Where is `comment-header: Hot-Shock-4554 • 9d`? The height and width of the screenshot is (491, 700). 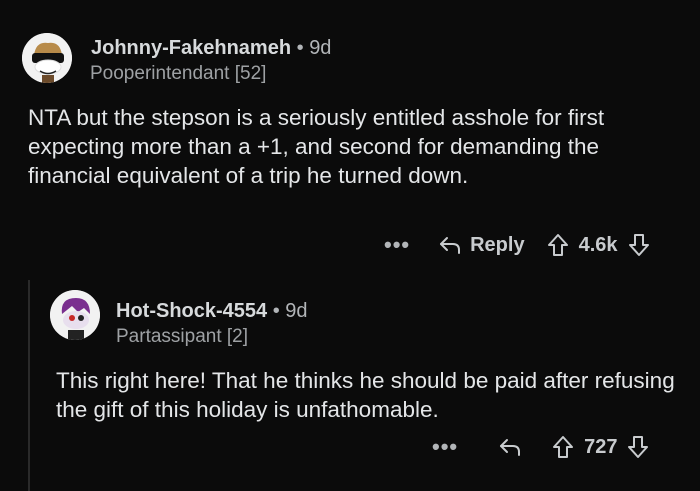 comment-header: Hot-Shock-4554 • 9d is located at coordinates (212, 311).